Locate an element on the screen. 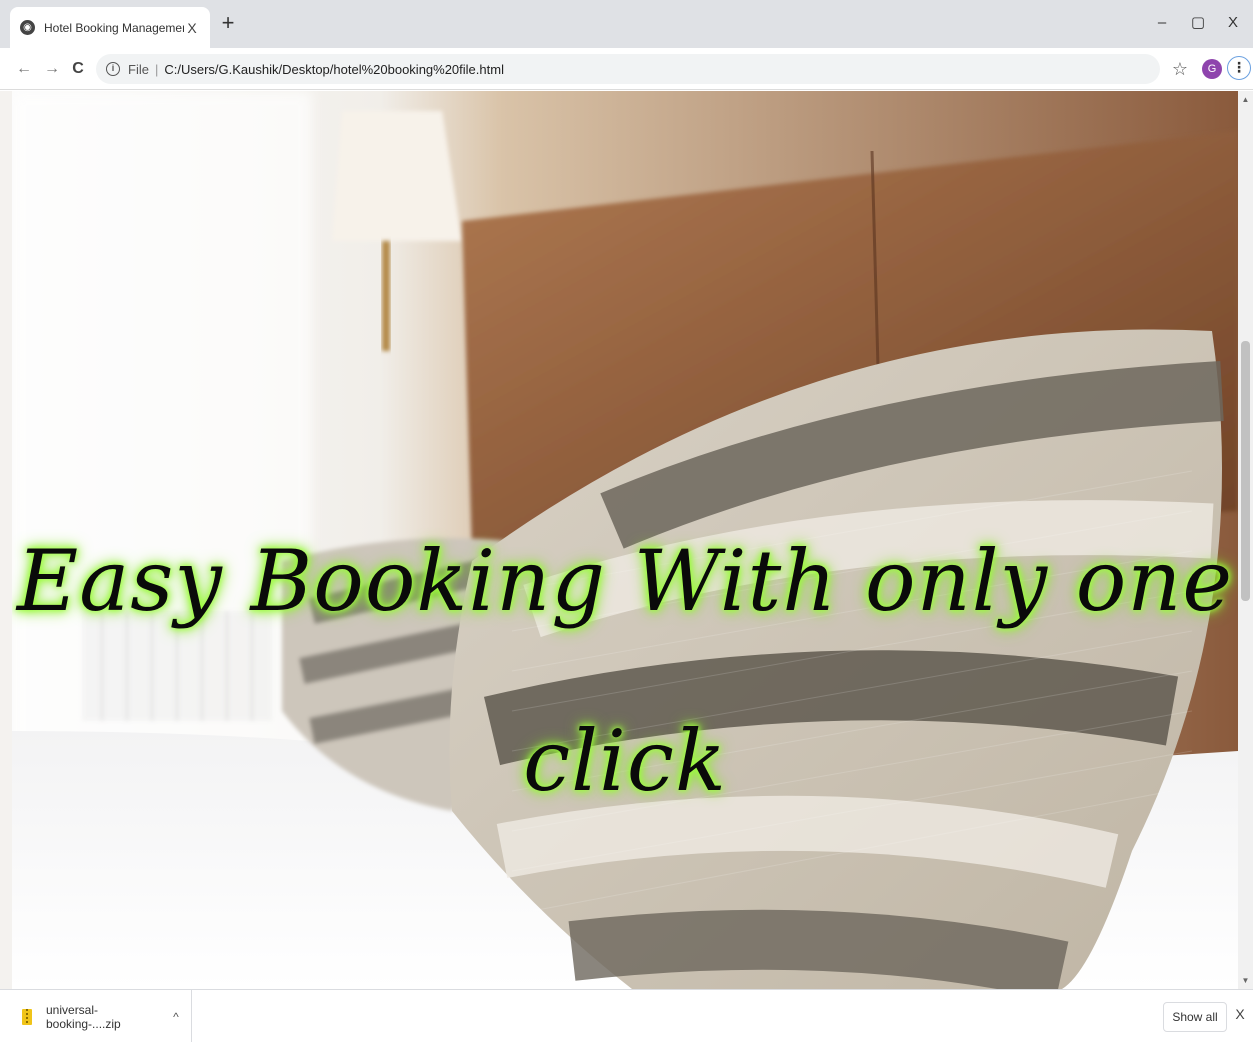 This screenshot has height=1042, width=1253. maximize-button: ▢ is located at coordinates (1198, 23).